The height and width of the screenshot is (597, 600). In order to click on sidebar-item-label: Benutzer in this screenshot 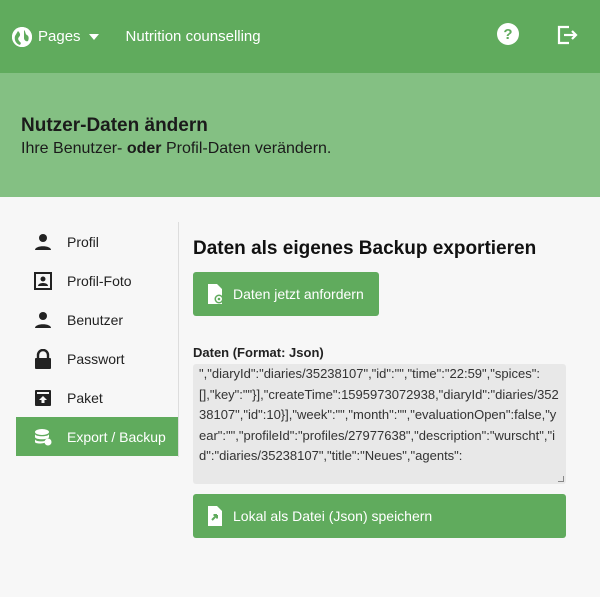, I will do `click(95, 319)`.